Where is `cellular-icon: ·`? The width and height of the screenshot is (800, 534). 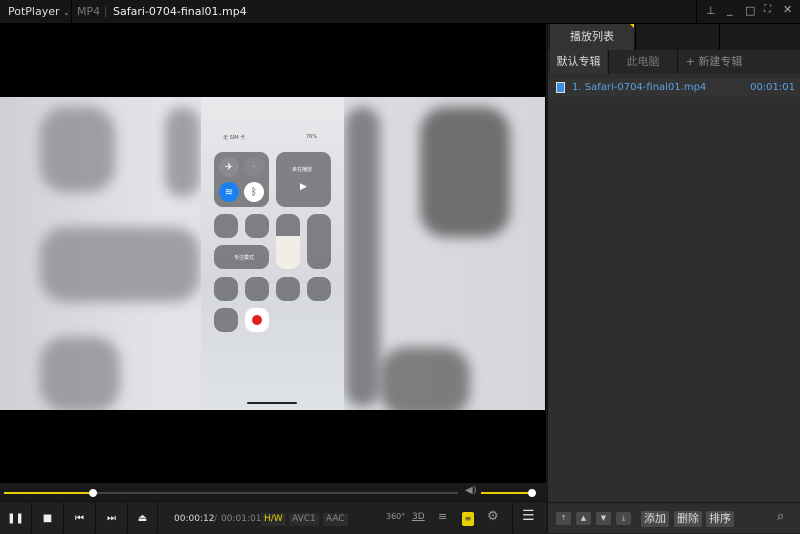 cellular-icon: · is located at coordinates (254, 167).